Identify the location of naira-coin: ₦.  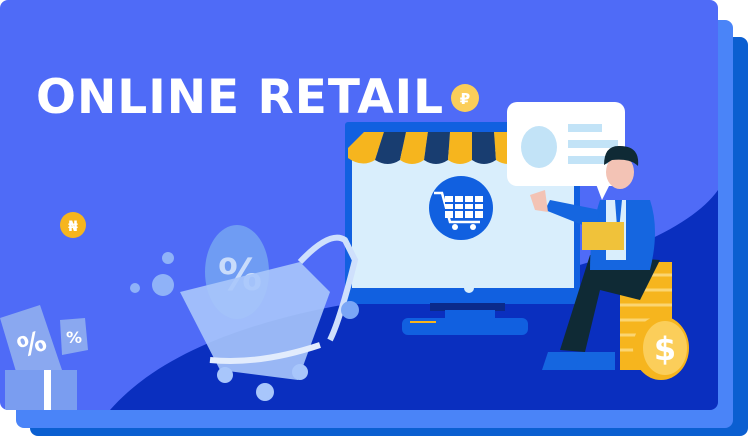
(73, 225).